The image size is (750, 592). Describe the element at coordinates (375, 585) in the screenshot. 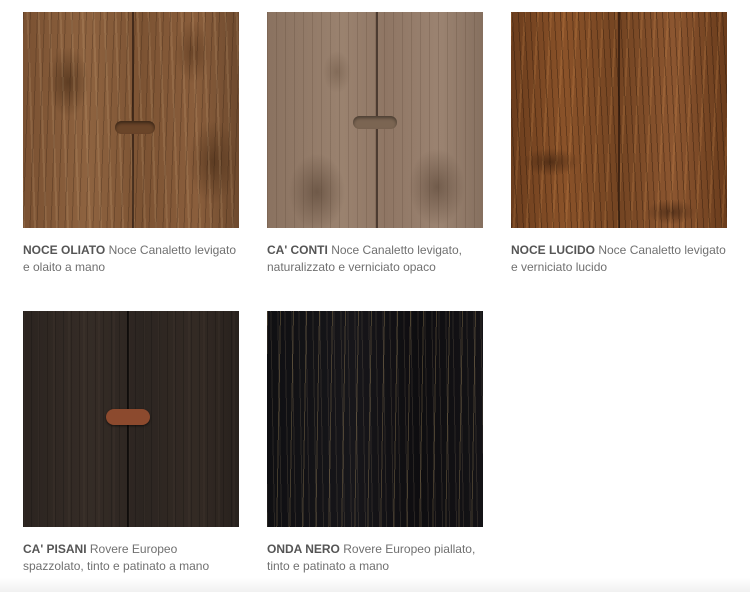

I see `page-bottom-edge` at that location.